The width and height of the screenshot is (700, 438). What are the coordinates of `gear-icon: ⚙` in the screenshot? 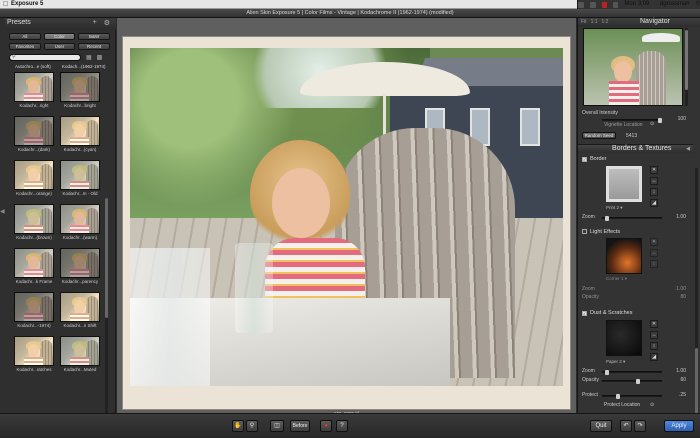 It's located at (107, 23).